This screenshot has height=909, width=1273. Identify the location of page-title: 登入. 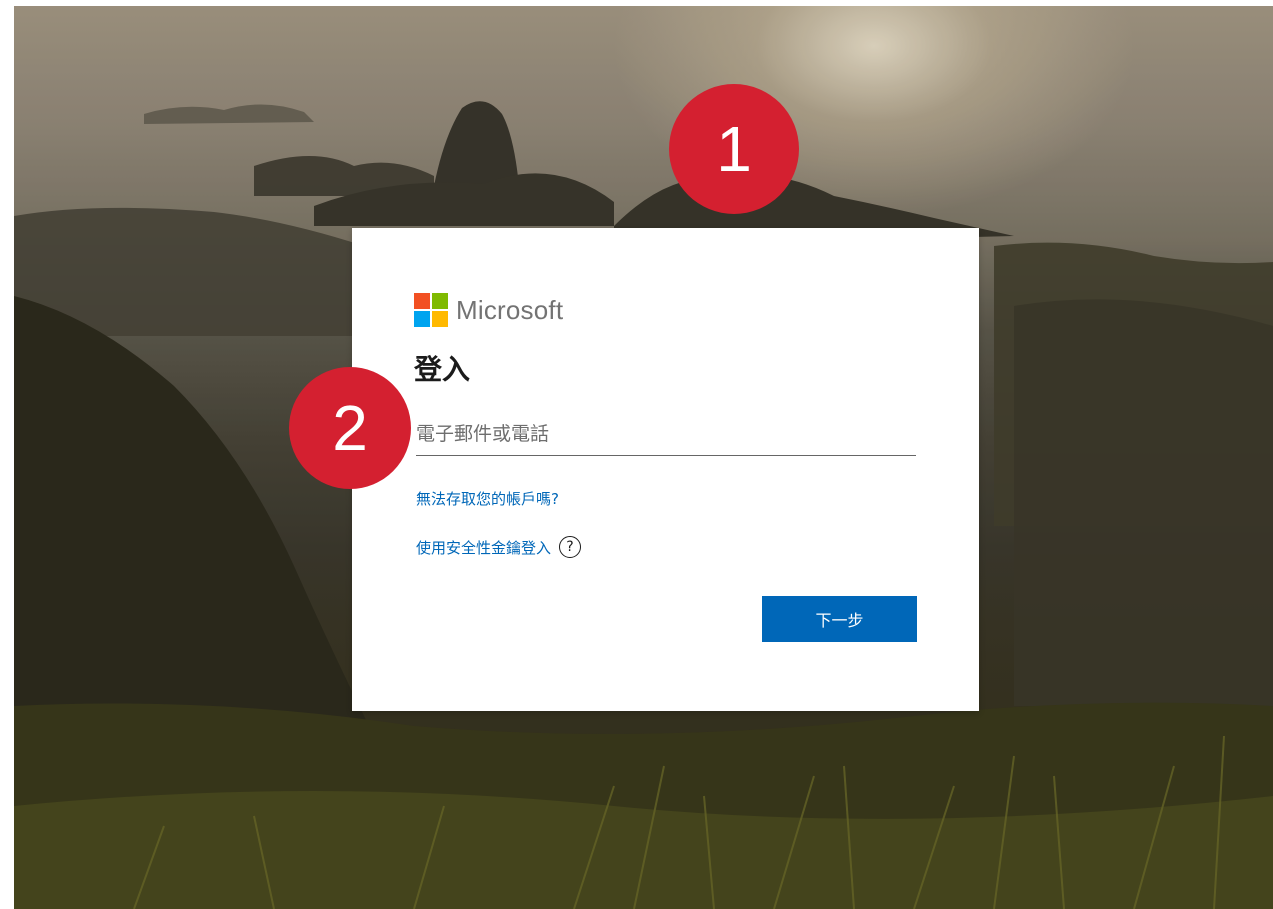
(442, 369).